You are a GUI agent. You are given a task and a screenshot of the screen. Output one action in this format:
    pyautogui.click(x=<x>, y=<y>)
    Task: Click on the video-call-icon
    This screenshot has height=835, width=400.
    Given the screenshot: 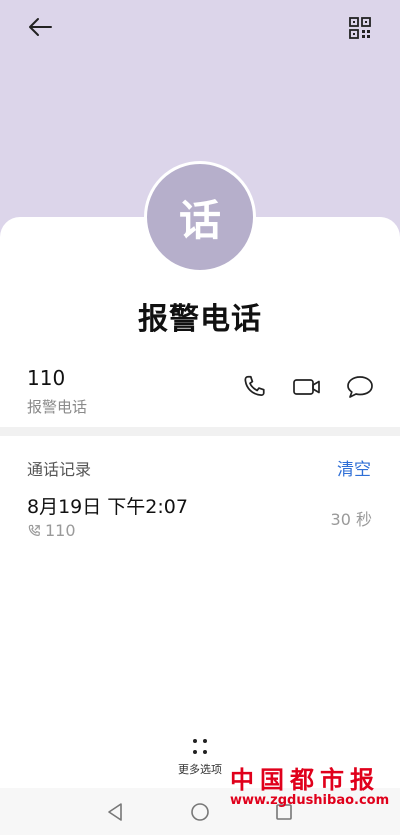 What is the action you would take?
    pyautogui.click(x=306, y=387)
    